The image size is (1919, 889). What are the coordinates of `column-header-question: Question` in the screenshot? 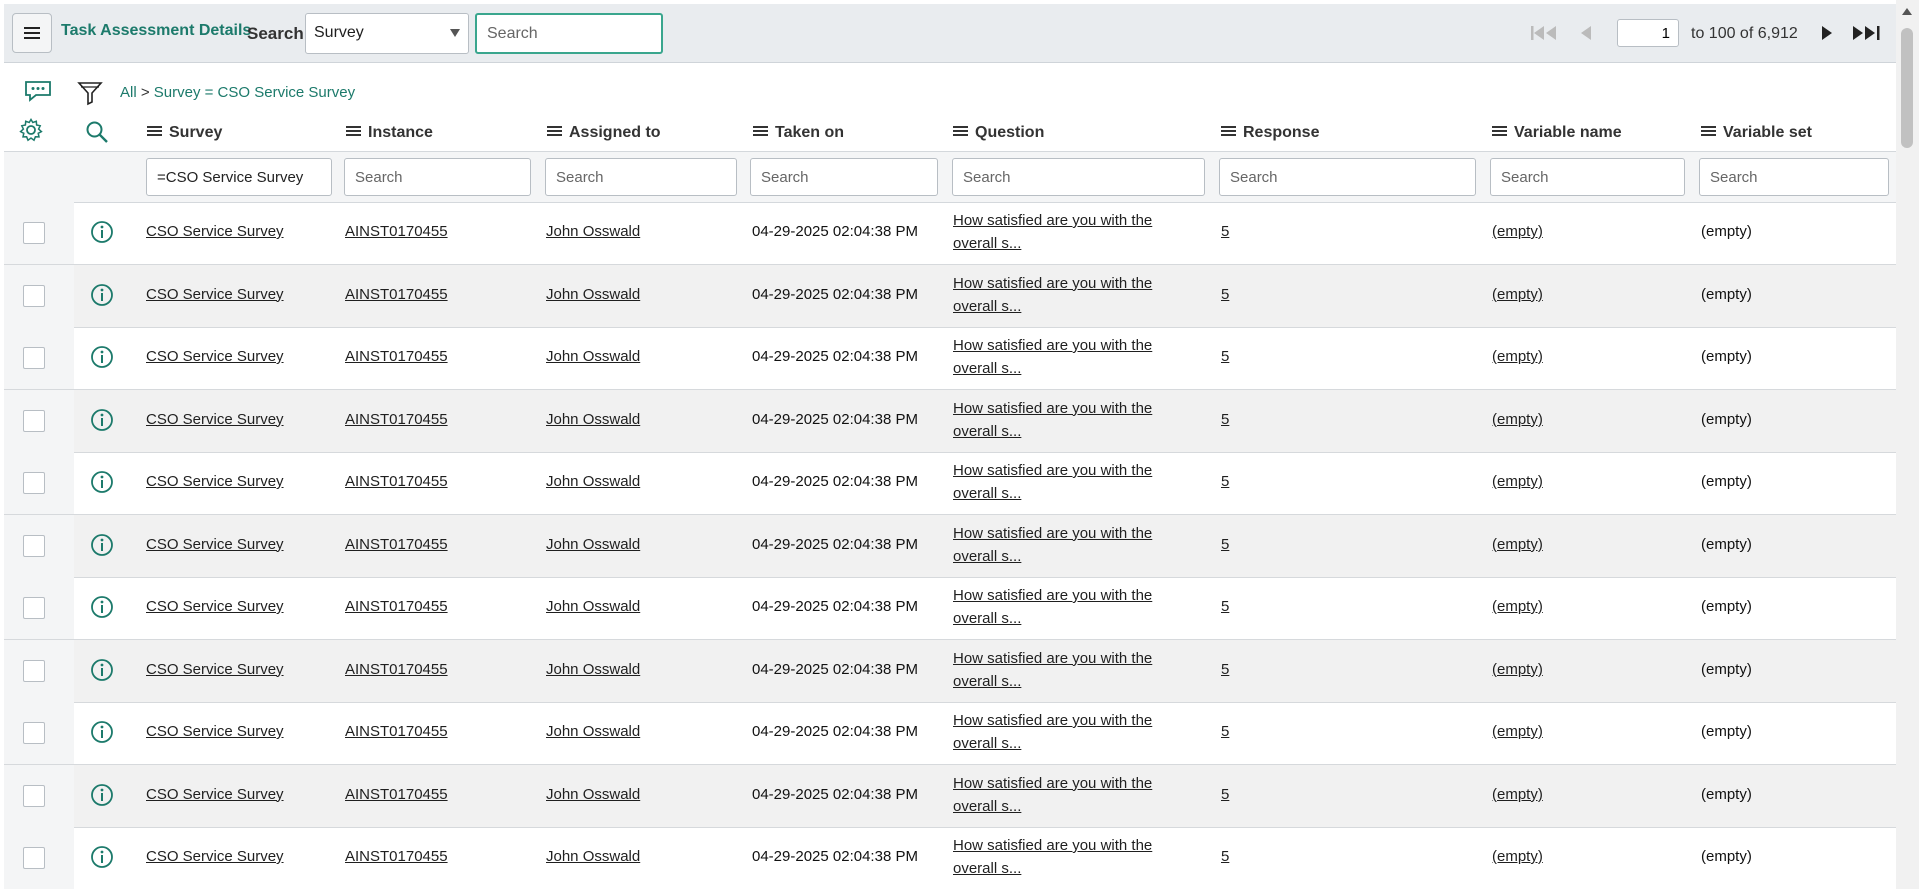 It's located at (998, 133).